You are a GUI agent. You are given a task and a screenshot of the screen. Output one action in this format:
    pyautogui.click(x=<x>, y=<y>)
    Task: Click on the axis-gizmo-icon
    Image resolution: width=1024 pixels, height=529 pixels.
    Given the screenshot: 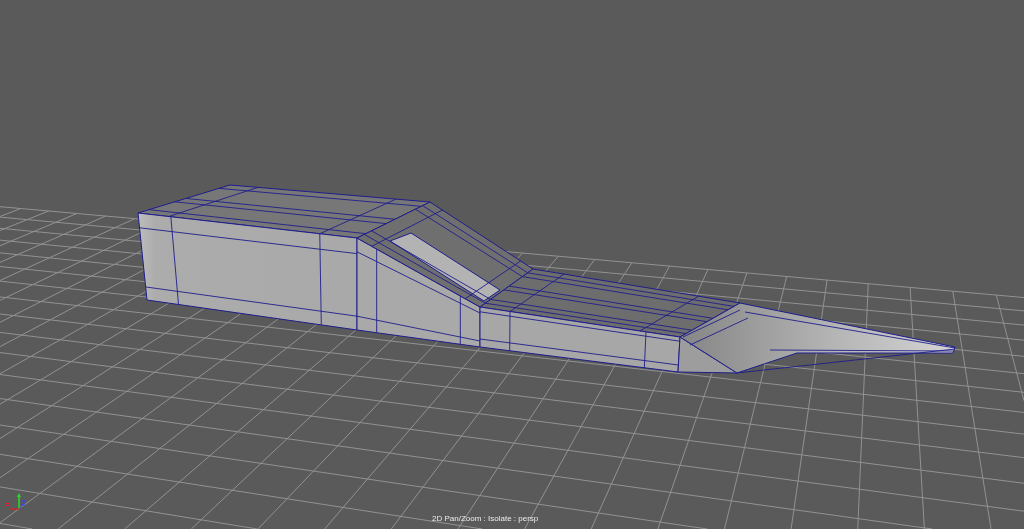 What is the action you would take?
    pyautogui.click(x=16, y=501)
    